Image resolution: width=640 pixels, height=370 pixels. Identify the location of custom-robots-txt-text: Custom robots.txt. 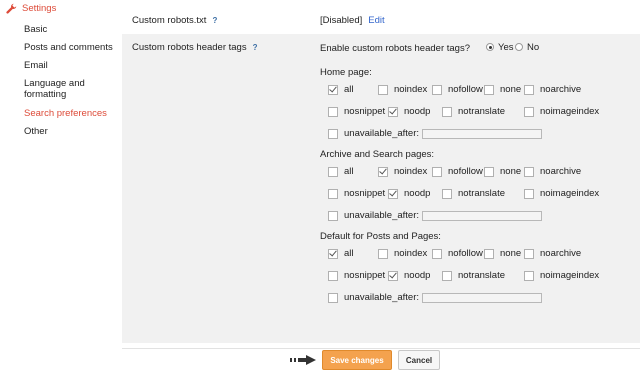
(169, 20).